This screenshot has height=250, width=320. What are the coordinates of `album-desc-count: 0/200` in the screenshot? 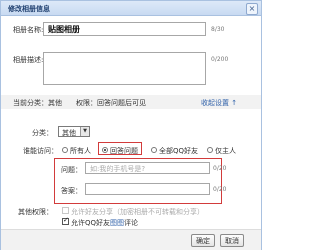 It's located at (220, 59).